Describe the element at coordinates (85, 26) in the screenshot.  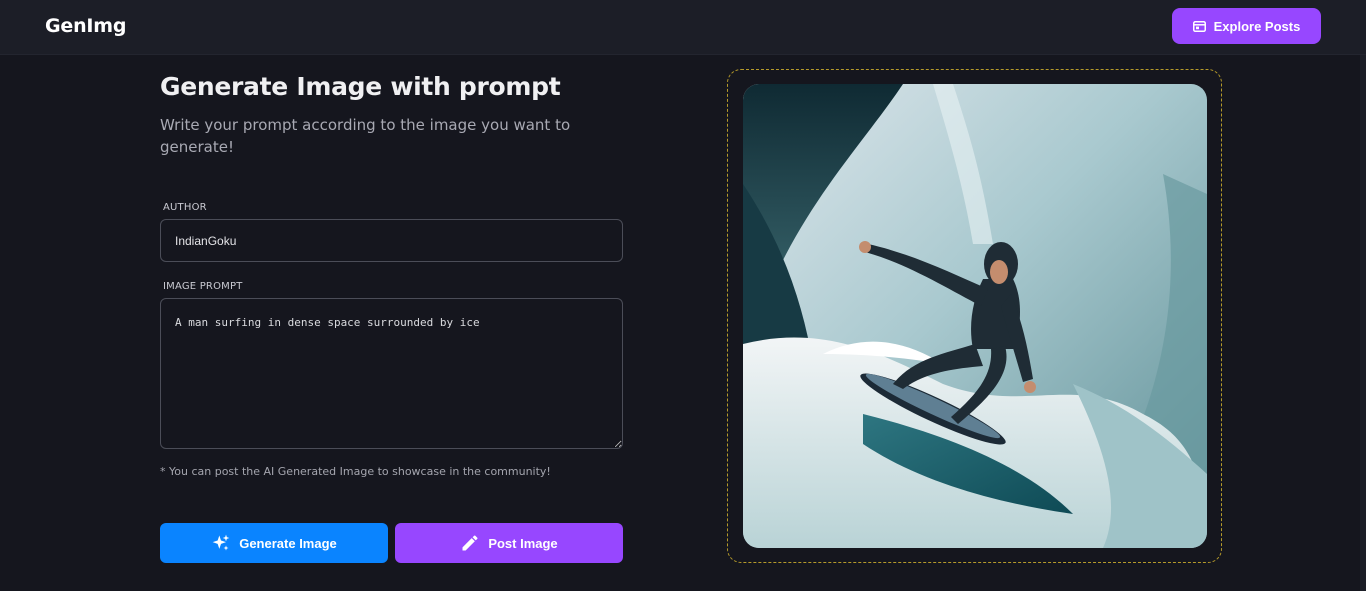
I see `app-logo: GenImg` at that location.